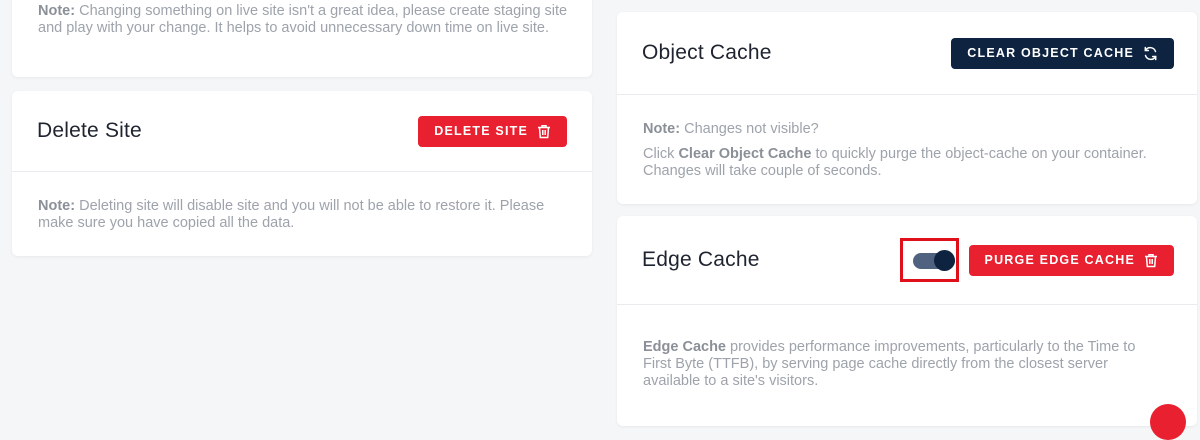 This screenshot has height=440, width=1200. What do you see at coordinates (1059, 260) in the screenshot?
I see `purge-edge-cache-button-label: PURGE EDGE CACHE` at bounding box center [1059, 260].